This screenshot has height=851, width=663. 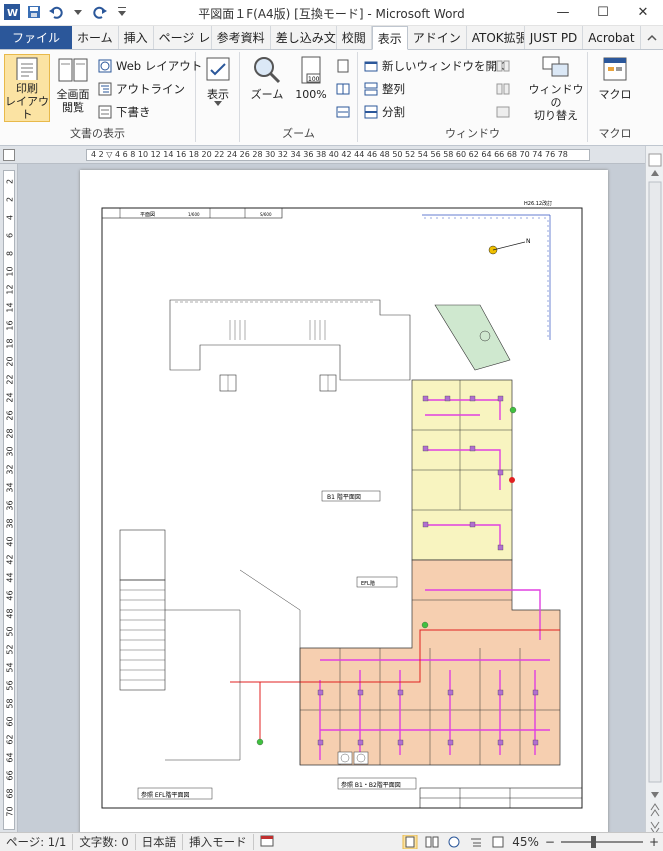 I want to click on one-page-button, so click(x=343, y=66).